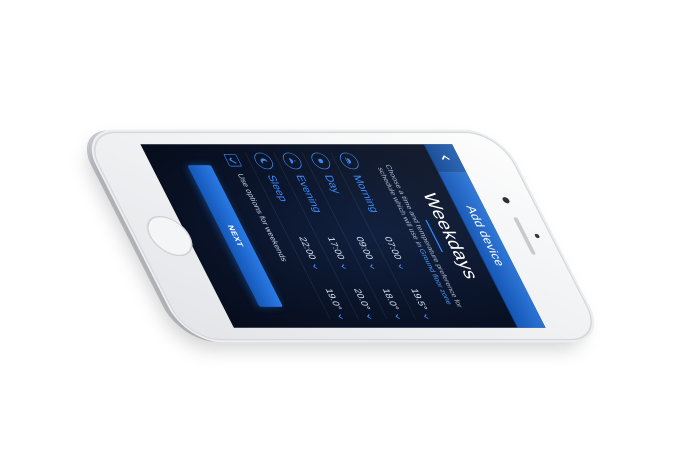 This screenshot has height=462, width=686. What do you see at coordinates (420, 299) in the screenshot?
I see `temp-value-morning: 19.5°` at bounding box center [420, 299].